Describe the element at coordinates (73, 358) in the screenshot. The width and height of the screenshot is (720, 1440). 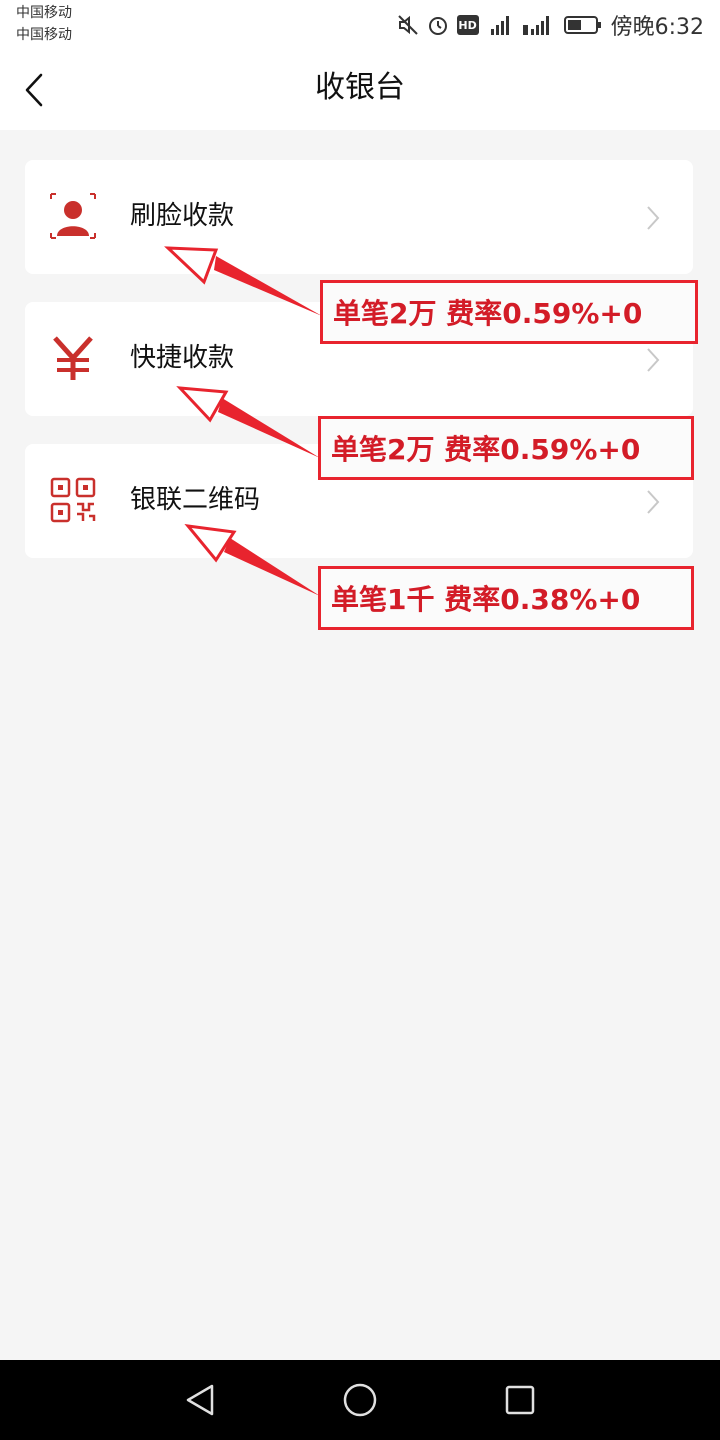
I see `yuan-icon` at that location.